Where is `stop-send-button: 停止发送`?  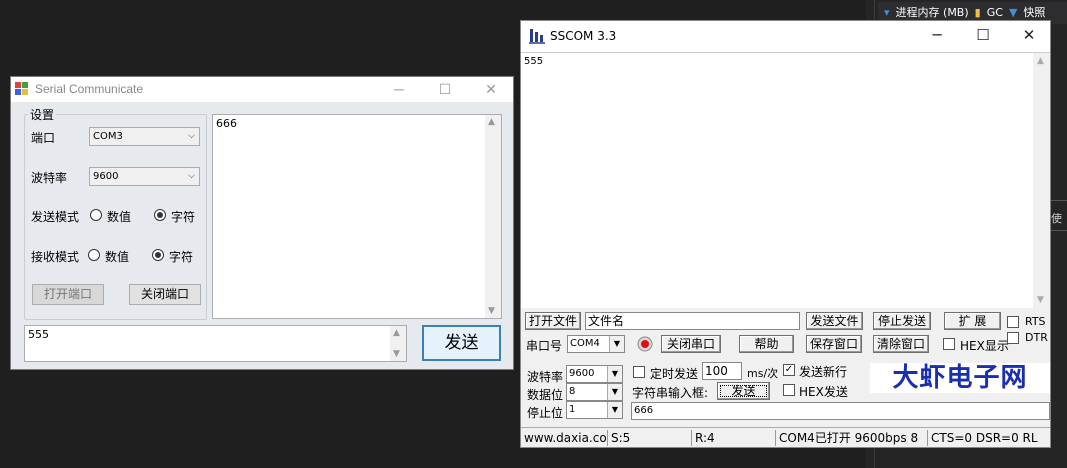 stop-send-button: 停止发送 is located at coordinates (902, 321).